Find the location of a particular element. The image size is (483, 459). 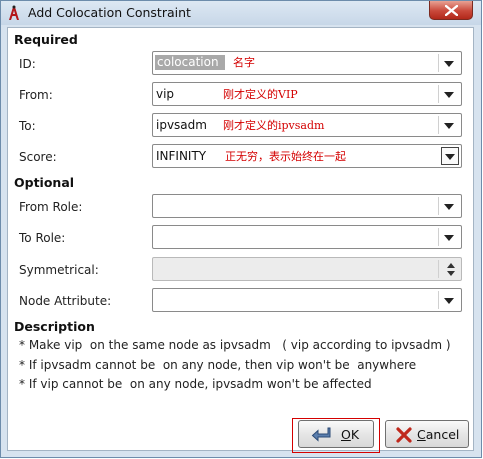

cancel-button: Cancel is located at coordinates (427, 434).